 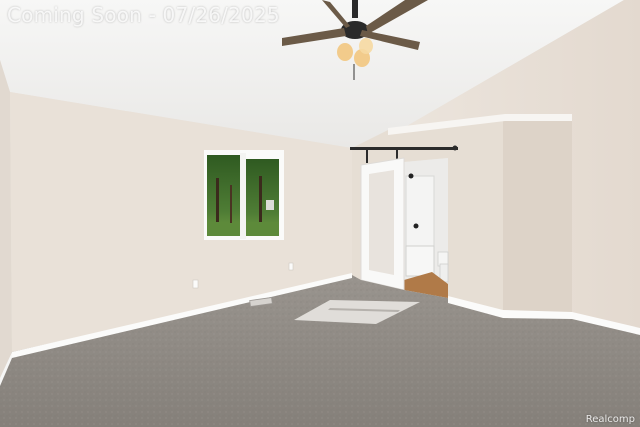 I want to click on outlet-right, so click(x=291, y=266).